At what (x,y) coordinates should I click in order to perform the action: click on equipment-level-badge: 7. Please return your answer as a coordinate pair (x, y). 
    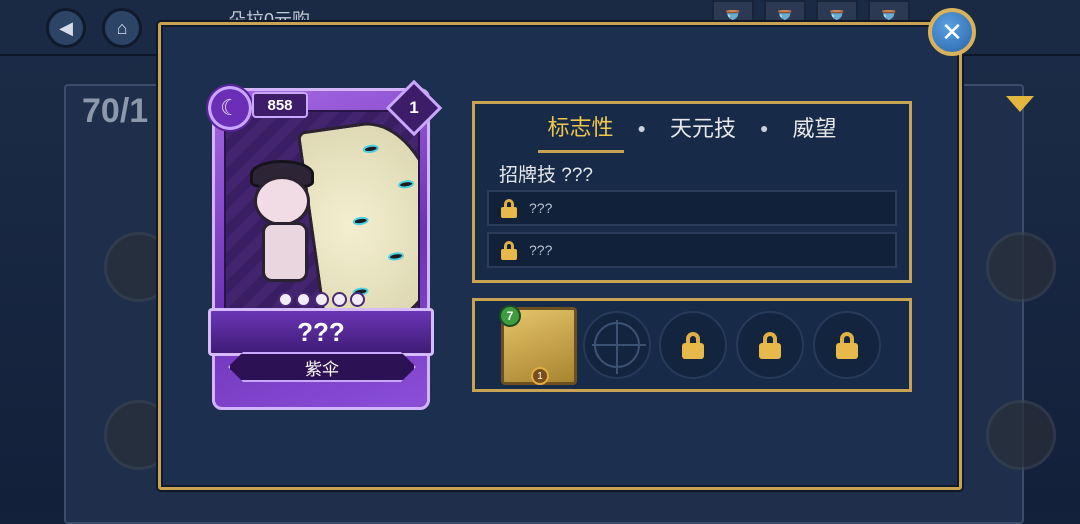
    Looking at the image, I should click on (510, 316).